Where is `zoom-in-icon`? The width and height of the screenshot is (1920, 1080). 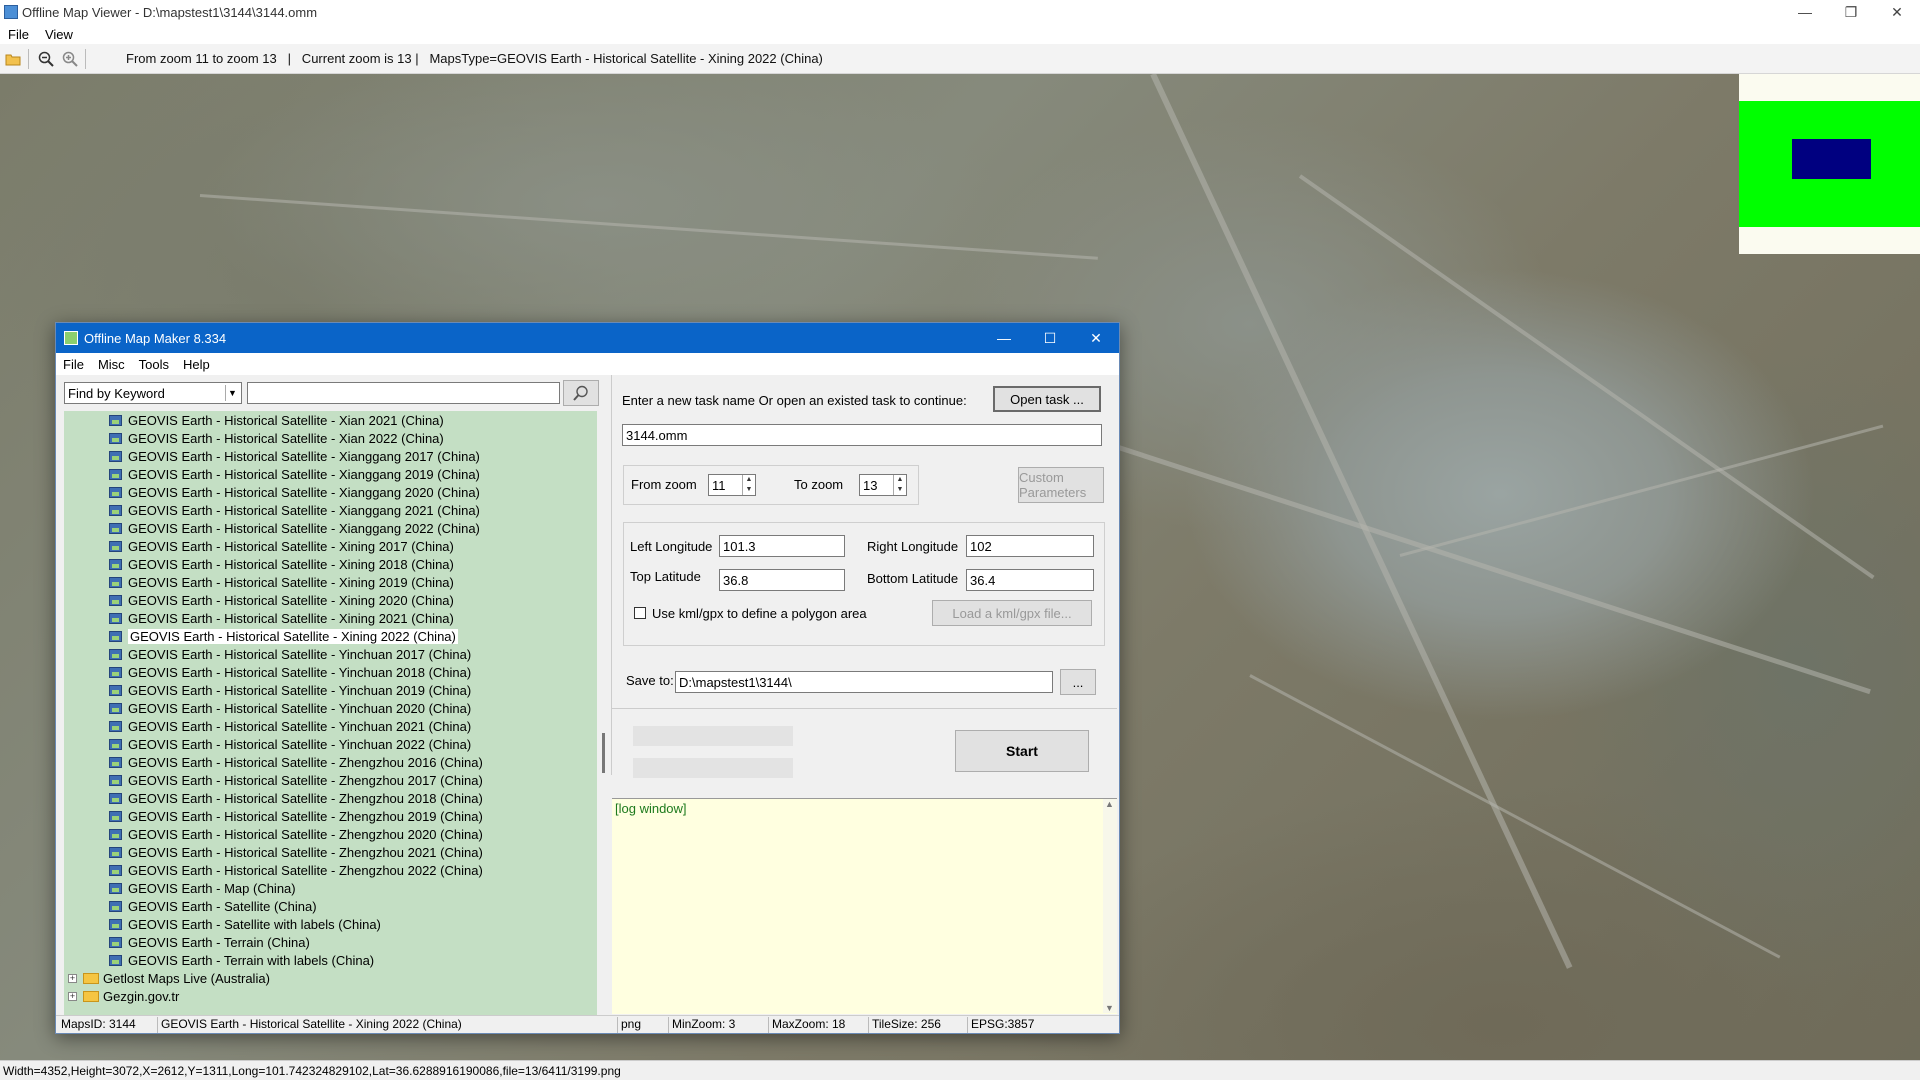 zoom-in-icon is located at coordinates (70, 59).